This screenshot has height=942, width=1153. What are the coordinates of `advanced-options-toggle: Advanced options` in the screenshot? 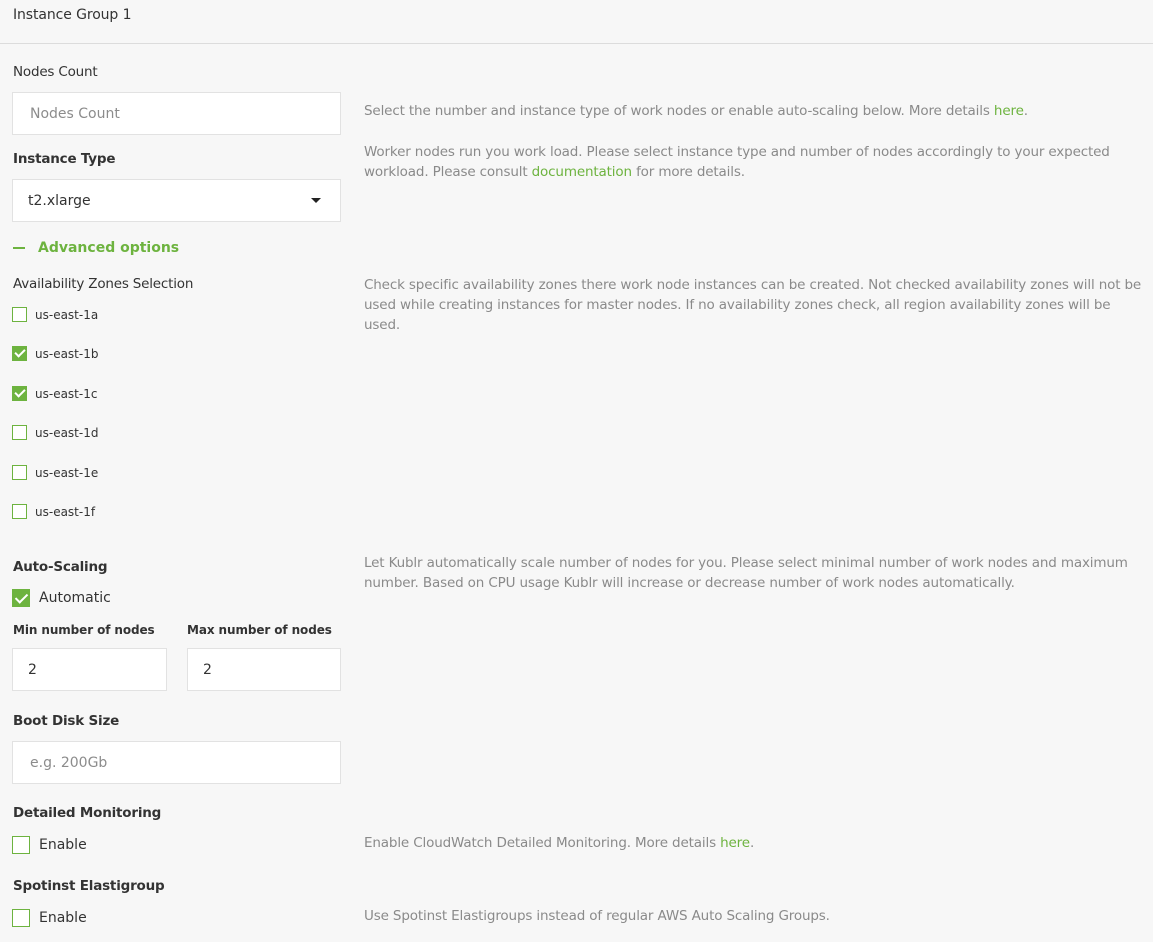 It's located at (96, 248).